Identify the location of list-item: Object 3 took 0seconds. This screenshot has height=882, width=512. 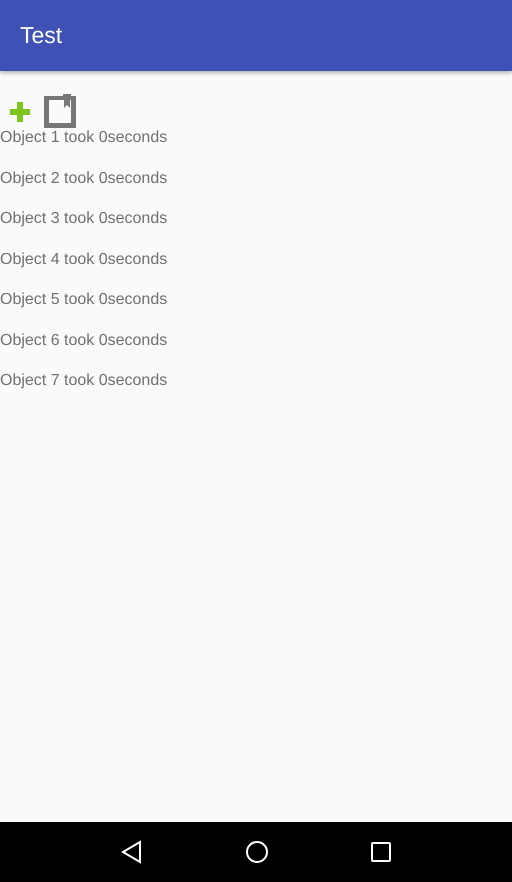
(84, 219).